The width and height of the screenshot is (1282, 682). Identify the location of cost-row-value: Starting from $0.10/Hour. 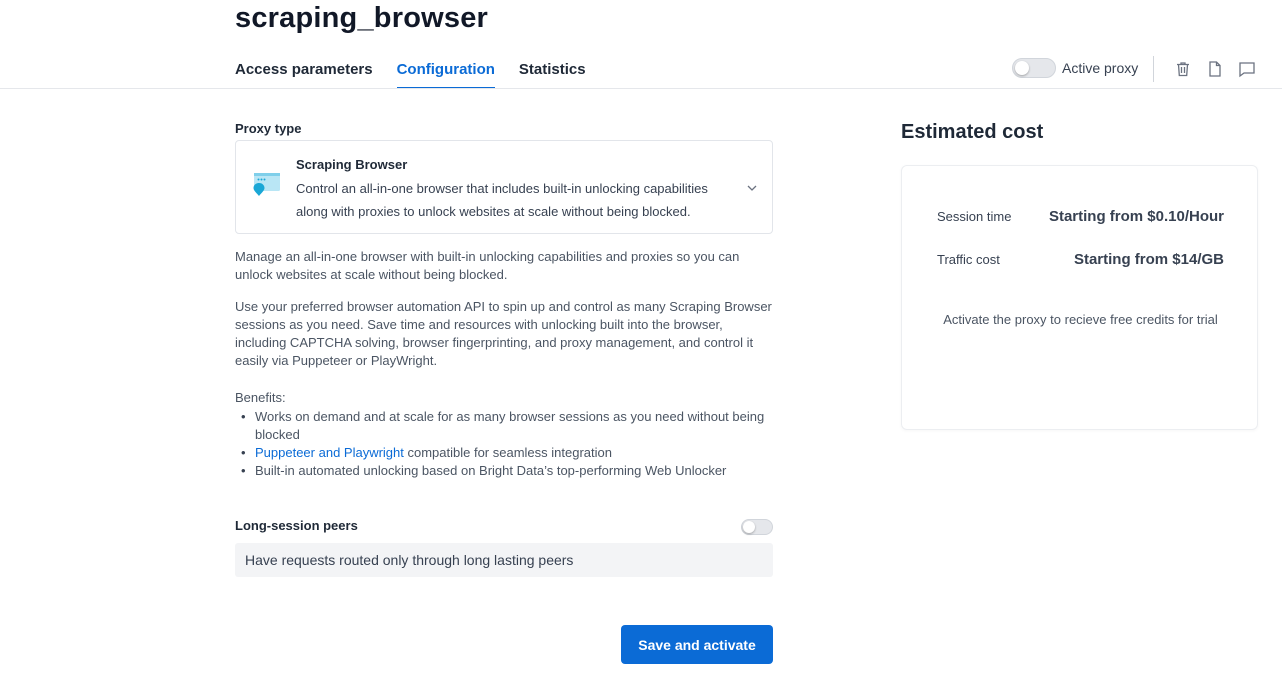
(1136, 216).